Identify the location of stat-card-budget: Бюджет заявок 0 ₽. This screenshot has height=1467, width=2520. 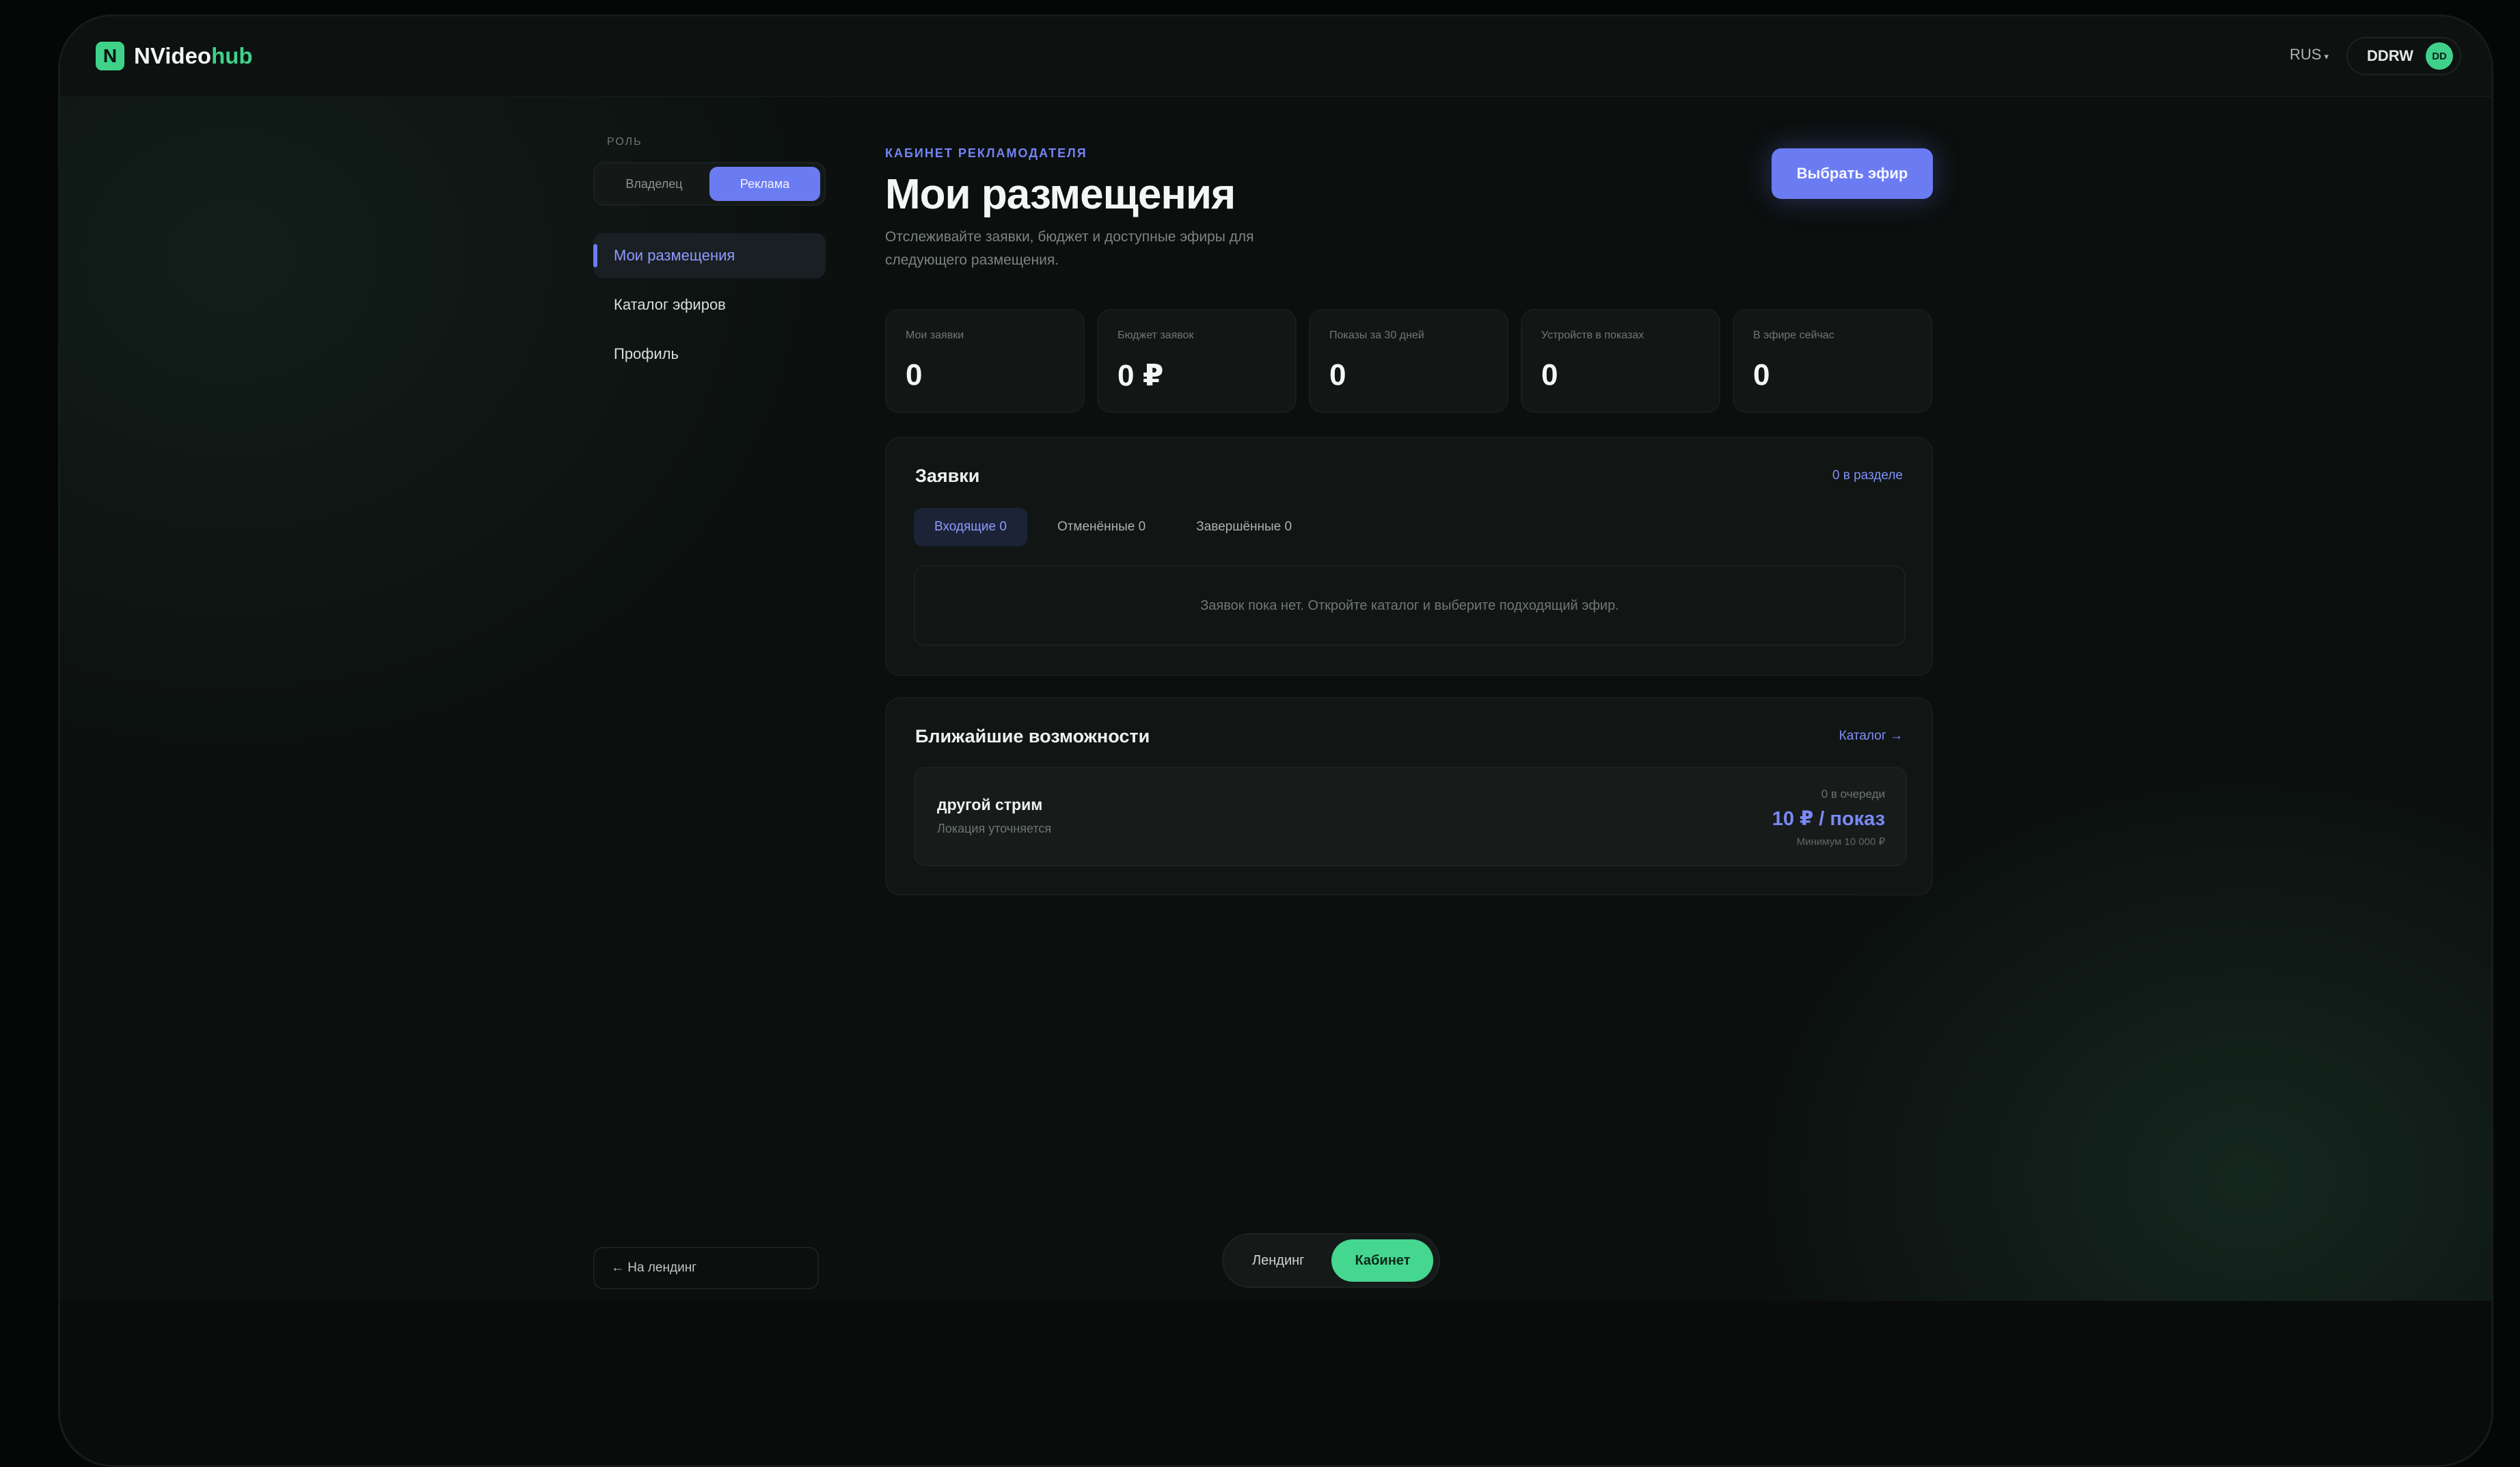
(1197, 361).